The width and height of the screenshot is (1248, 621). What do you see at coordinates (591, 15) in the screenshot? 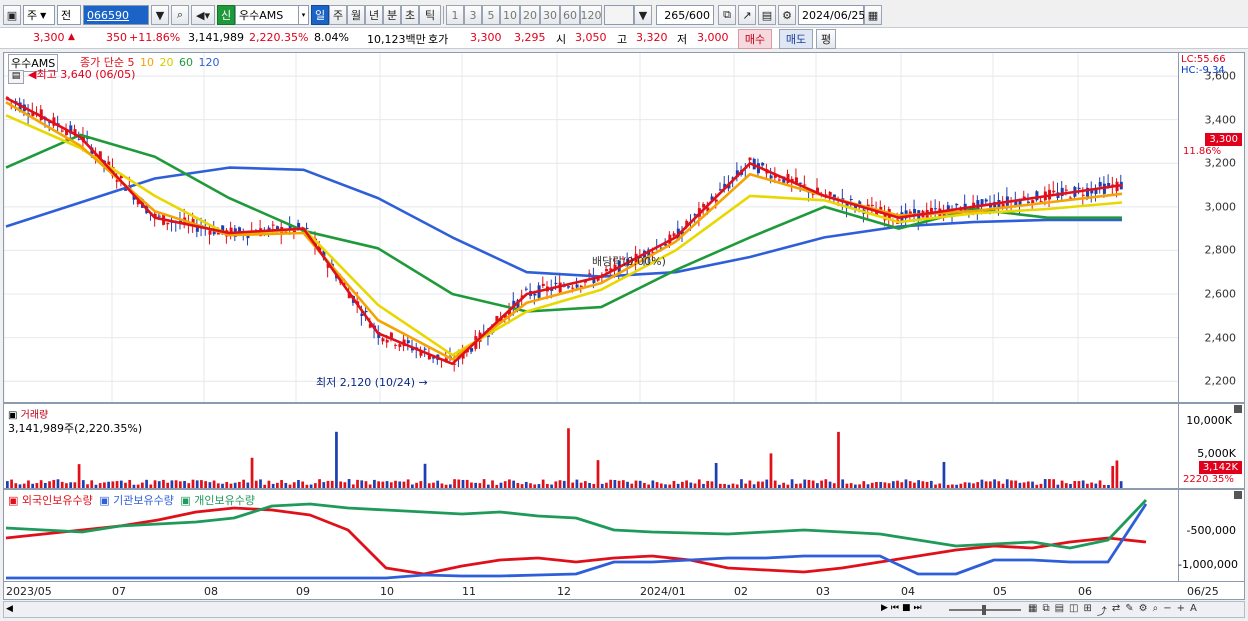
I see `interval-120: 120` at bounding box center [591, 15].